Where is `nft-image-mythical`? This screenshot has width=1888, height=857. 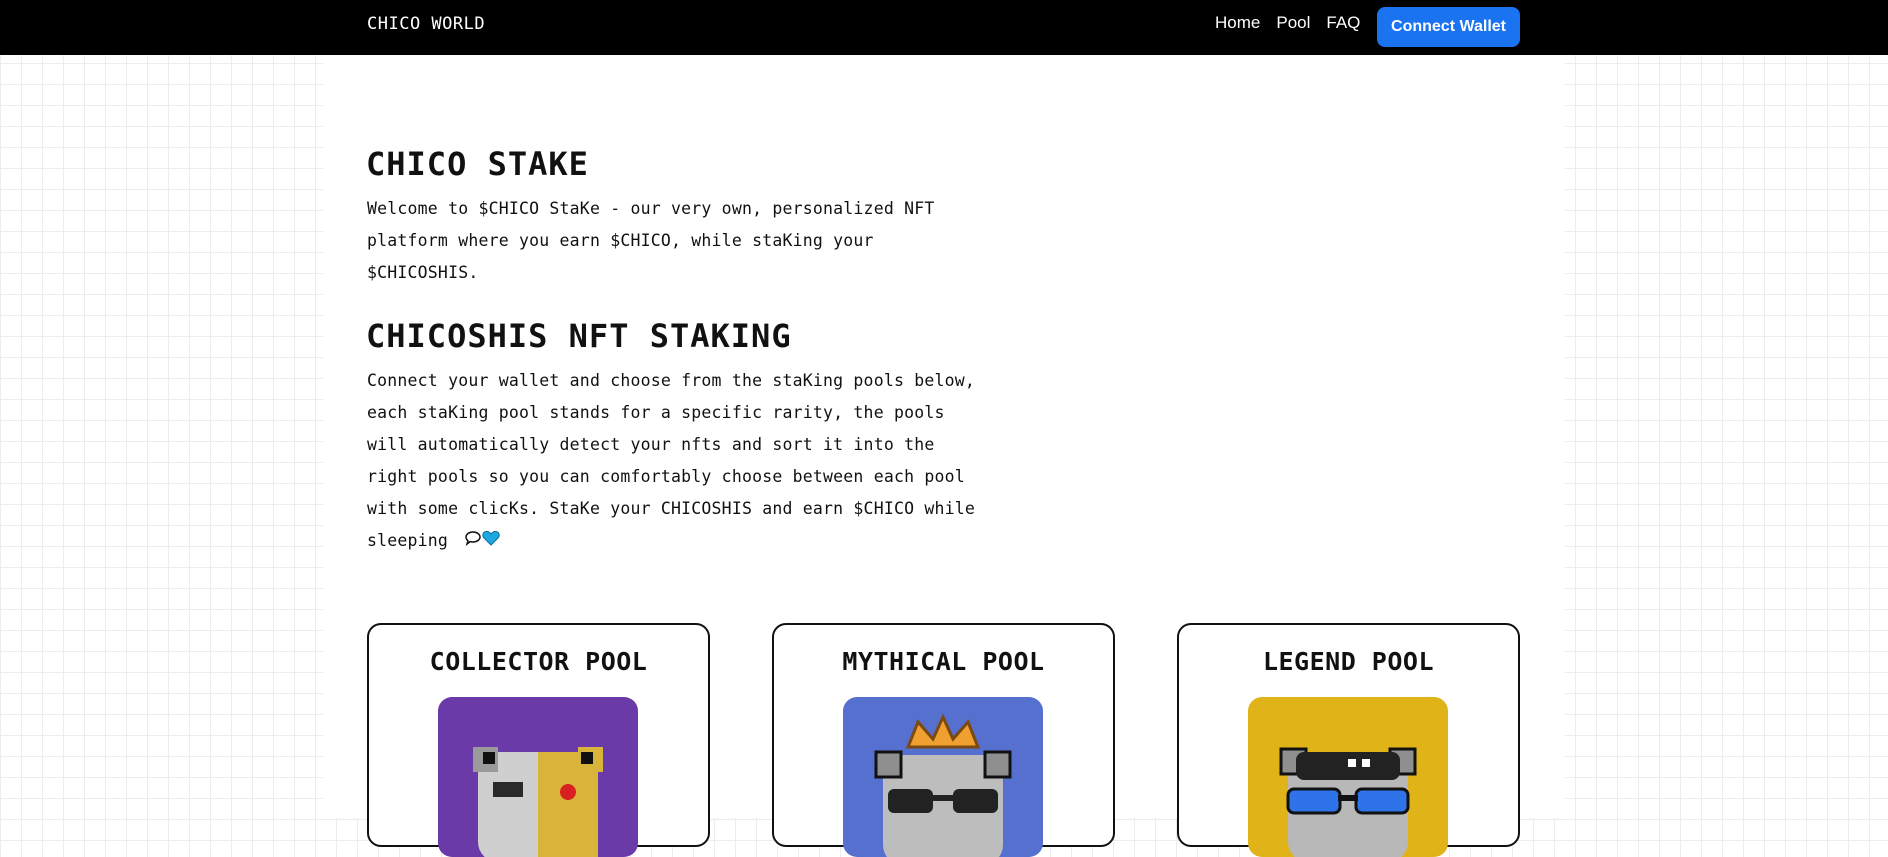 nft-image-mythical is located at coordinates (943, 777).